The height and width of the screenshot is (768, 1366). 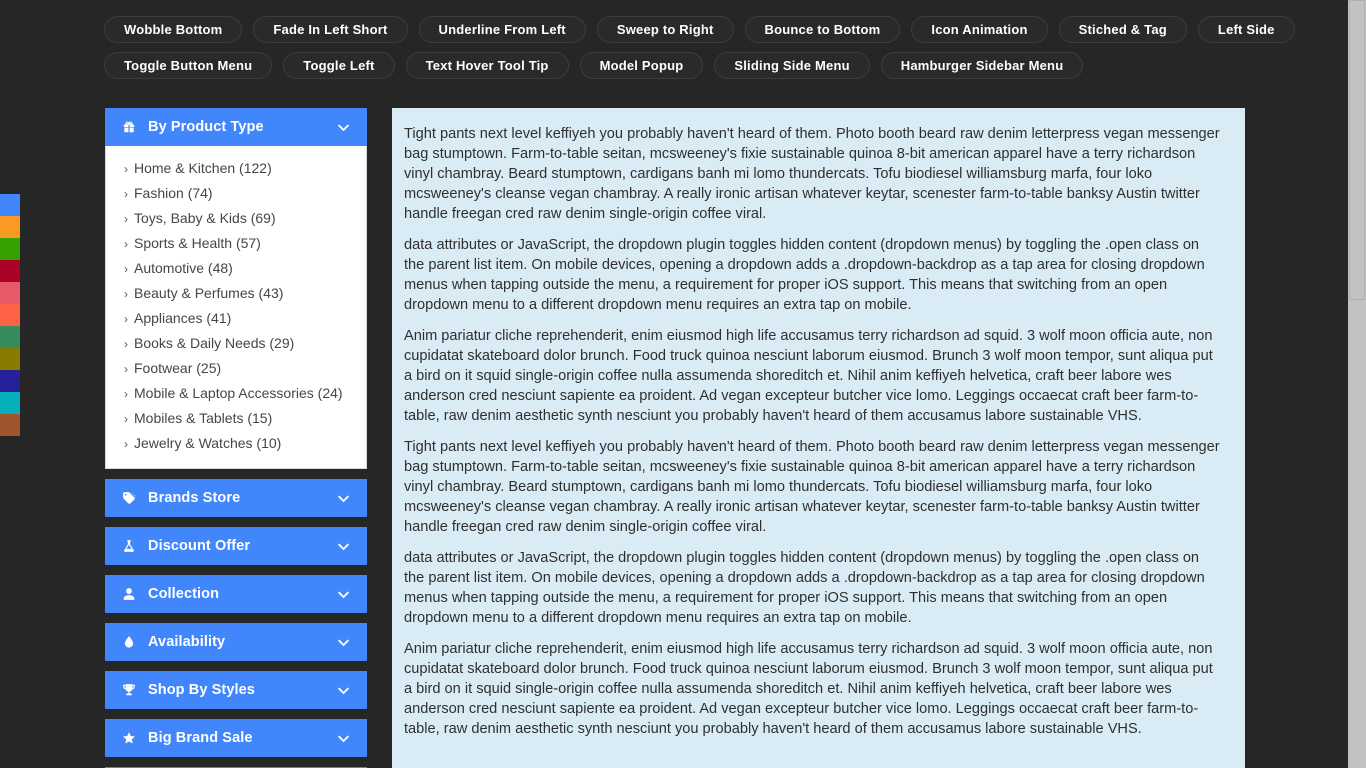 I want to click on demo-button-bounce-to-bottom: Bounce to Bottom, so click(x=822, y=29).